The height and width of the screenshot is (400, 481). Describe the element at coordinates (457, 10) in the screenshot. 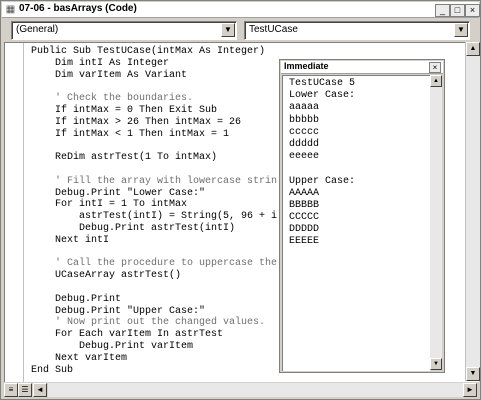

I see `maximize-button: □` at that location.